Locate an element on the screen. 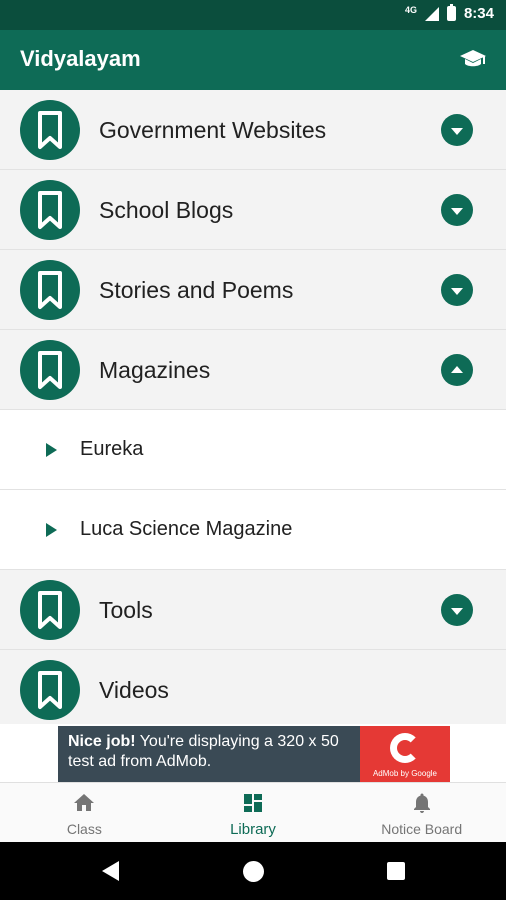 The width and height of the screenshot is (506, 900). nav-item-notice-board: Notice Board is located at coordinates (421, 812).